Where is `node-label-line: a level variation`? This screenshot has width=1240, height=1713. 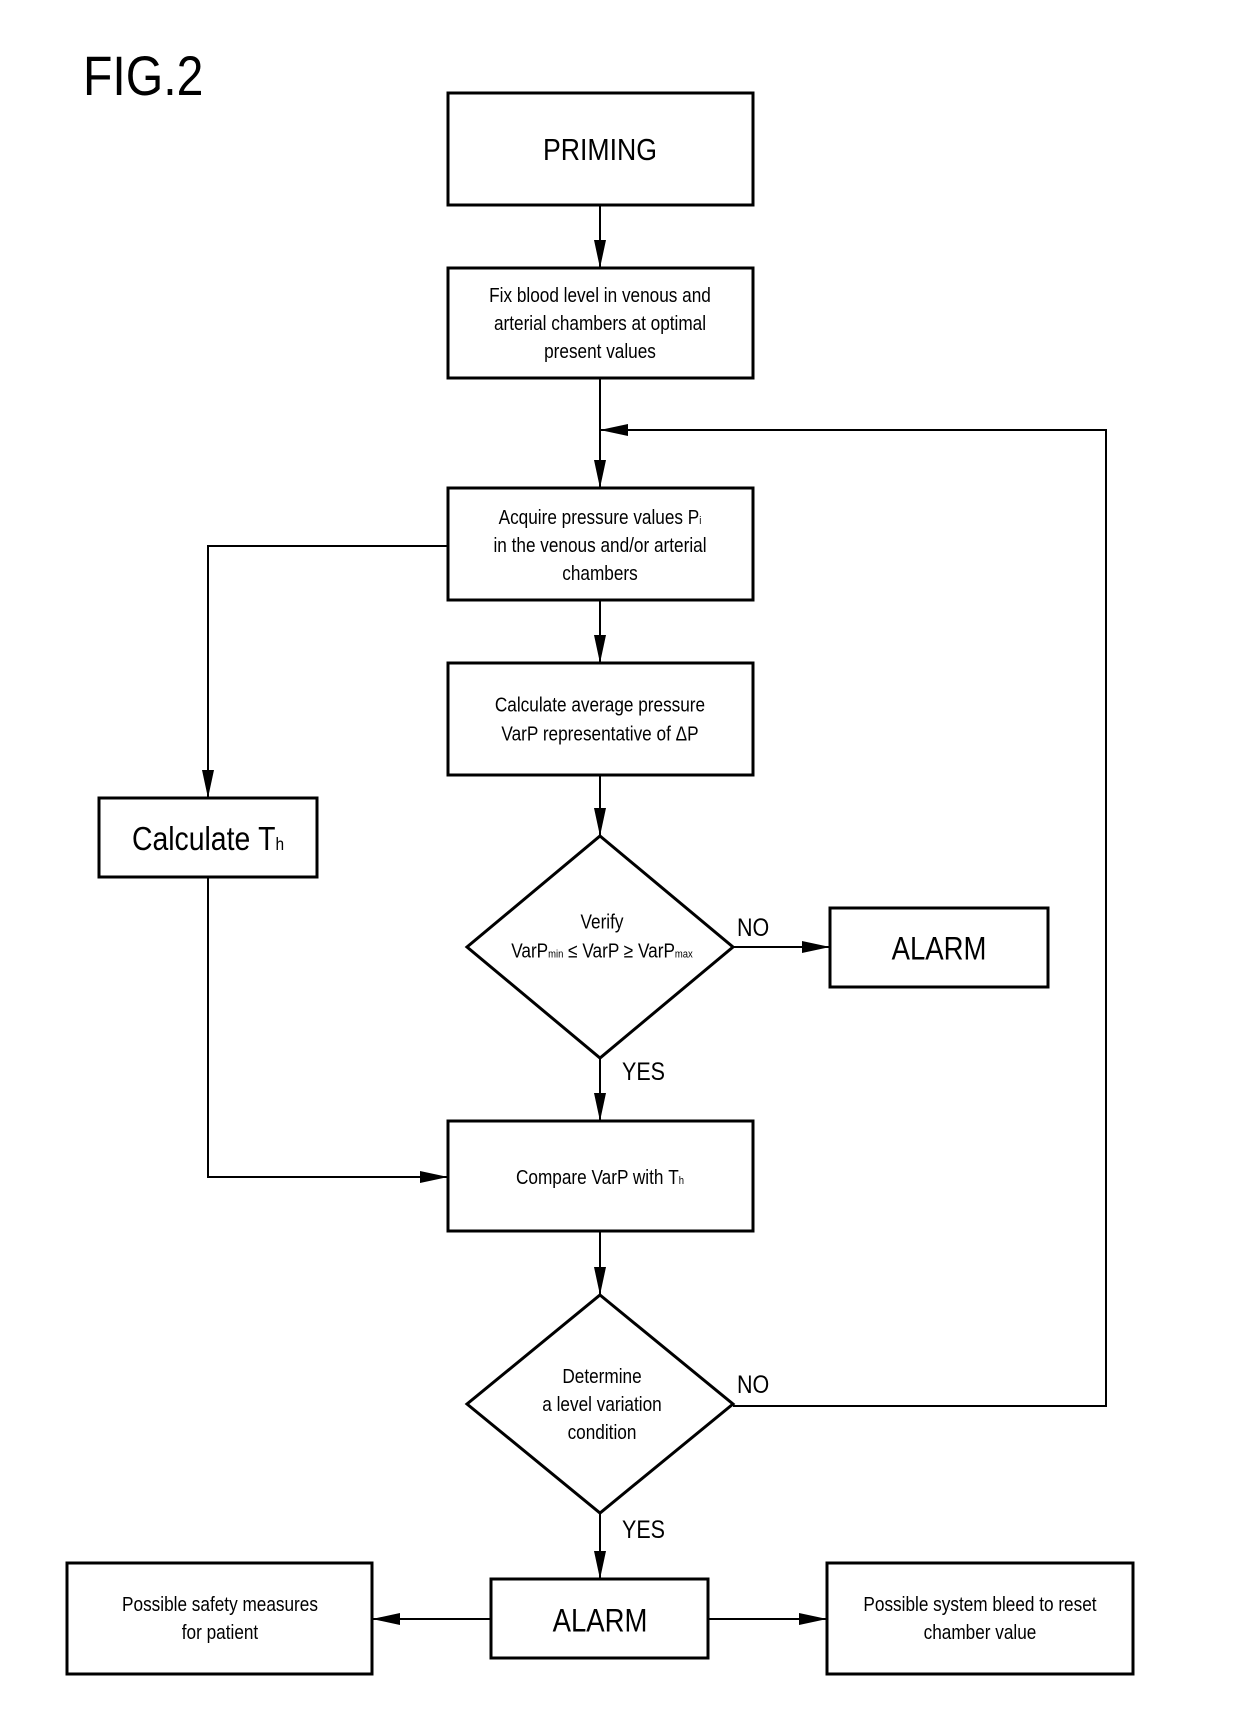 node-label-line: a level variation is located at coordinates (601, 1404).